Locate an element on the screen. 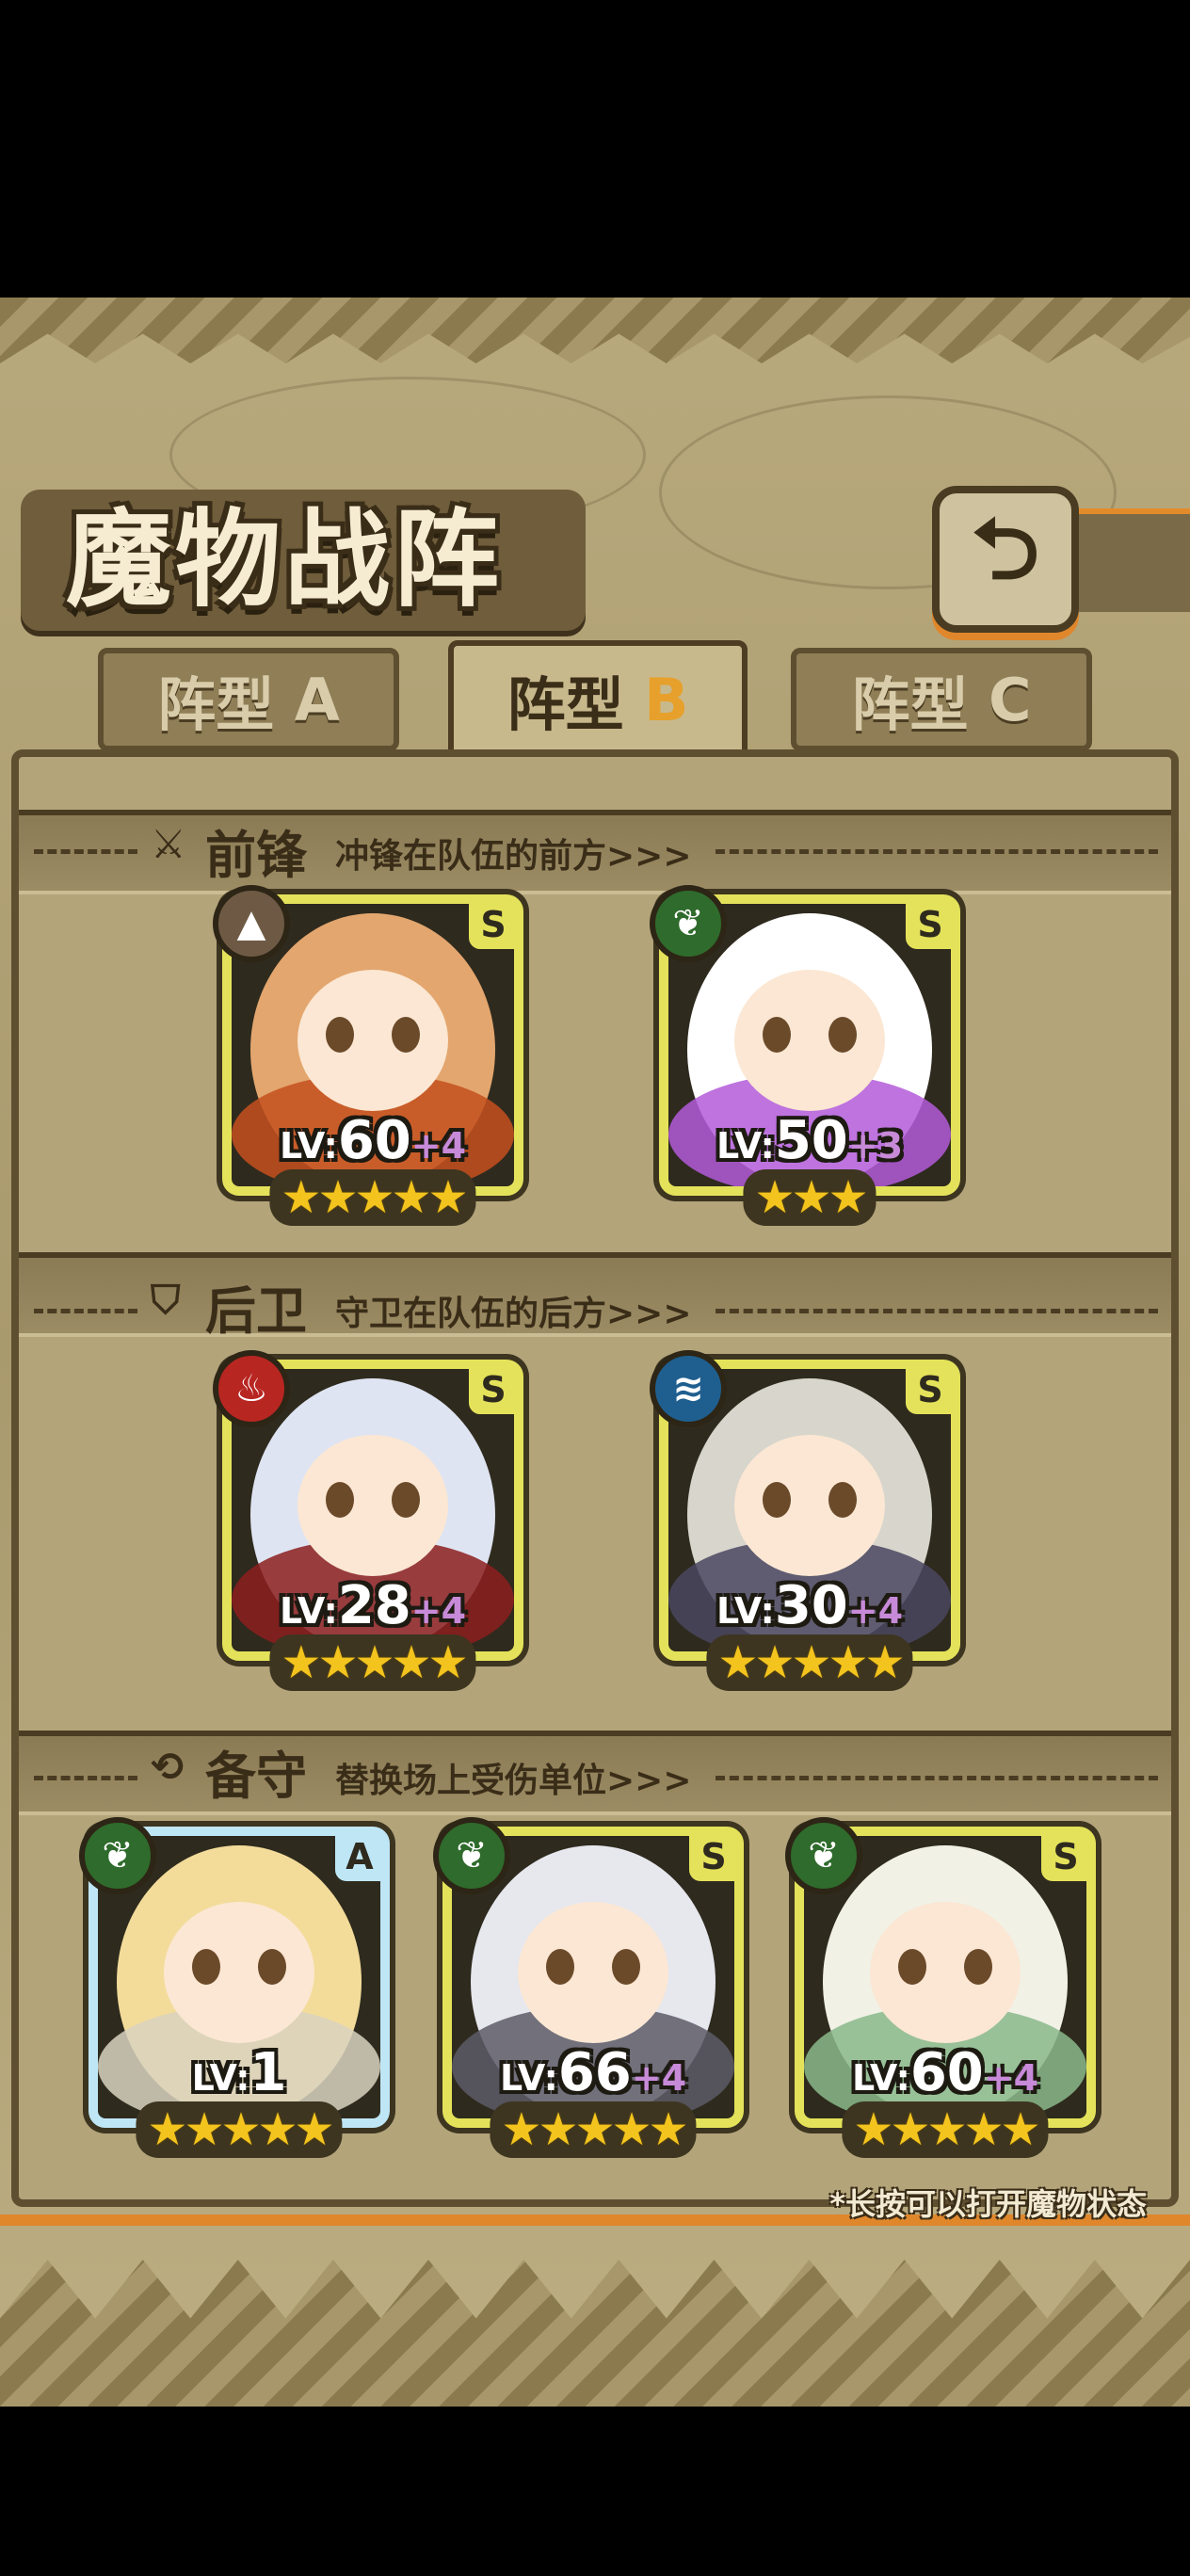  section-title-front: 前锋 is located at coordinates (256, 855).